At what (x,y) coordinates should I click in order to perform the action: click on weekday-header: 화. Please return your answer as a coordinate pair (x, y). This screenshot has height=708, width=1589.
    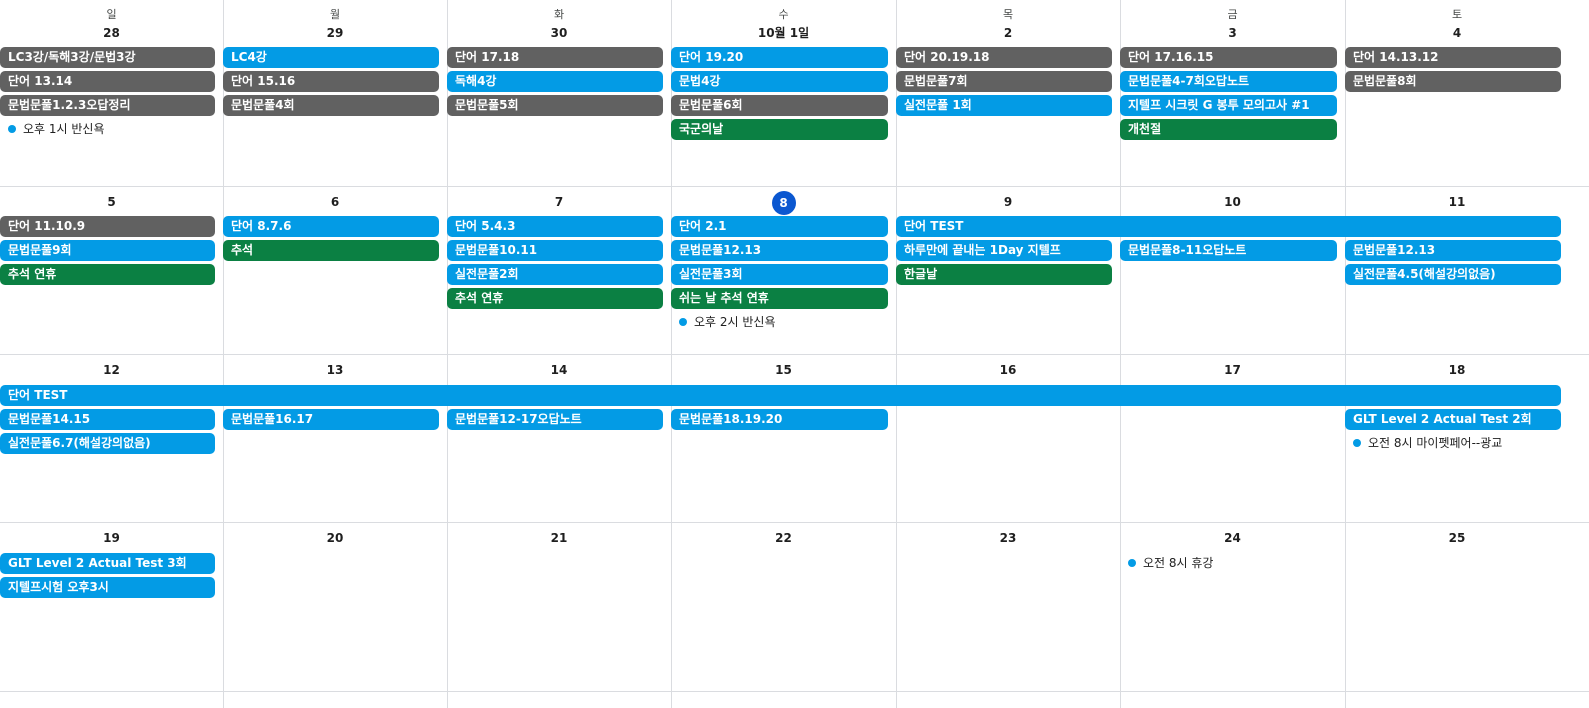
    Looking at the image, I should click on (559, 14).